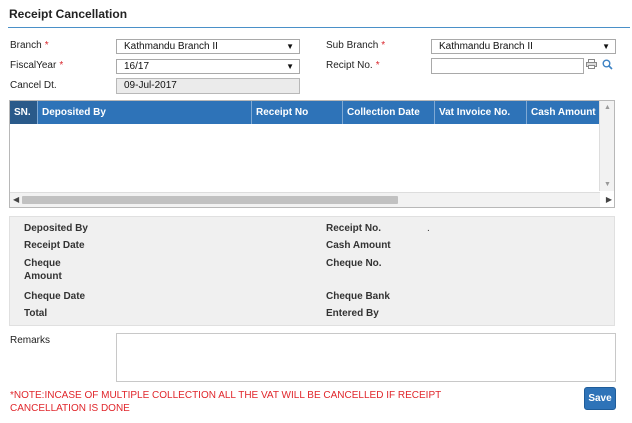 This screenshot has width=632, height=423. What do you see at coordinates (33, 85) in the screenshot?
I see `cancel-dt-label: Cancel Dt.` at bounding box center [33, 85].